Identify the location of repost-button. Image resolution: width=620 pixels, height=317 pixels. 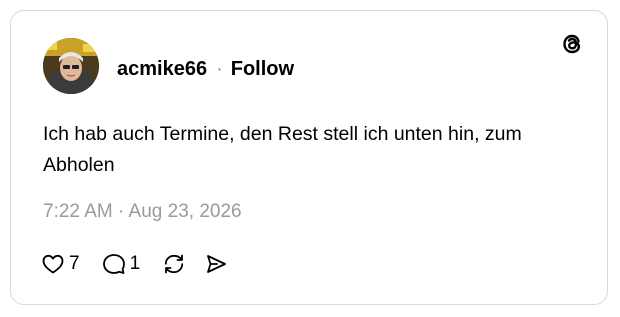
(174, 264).